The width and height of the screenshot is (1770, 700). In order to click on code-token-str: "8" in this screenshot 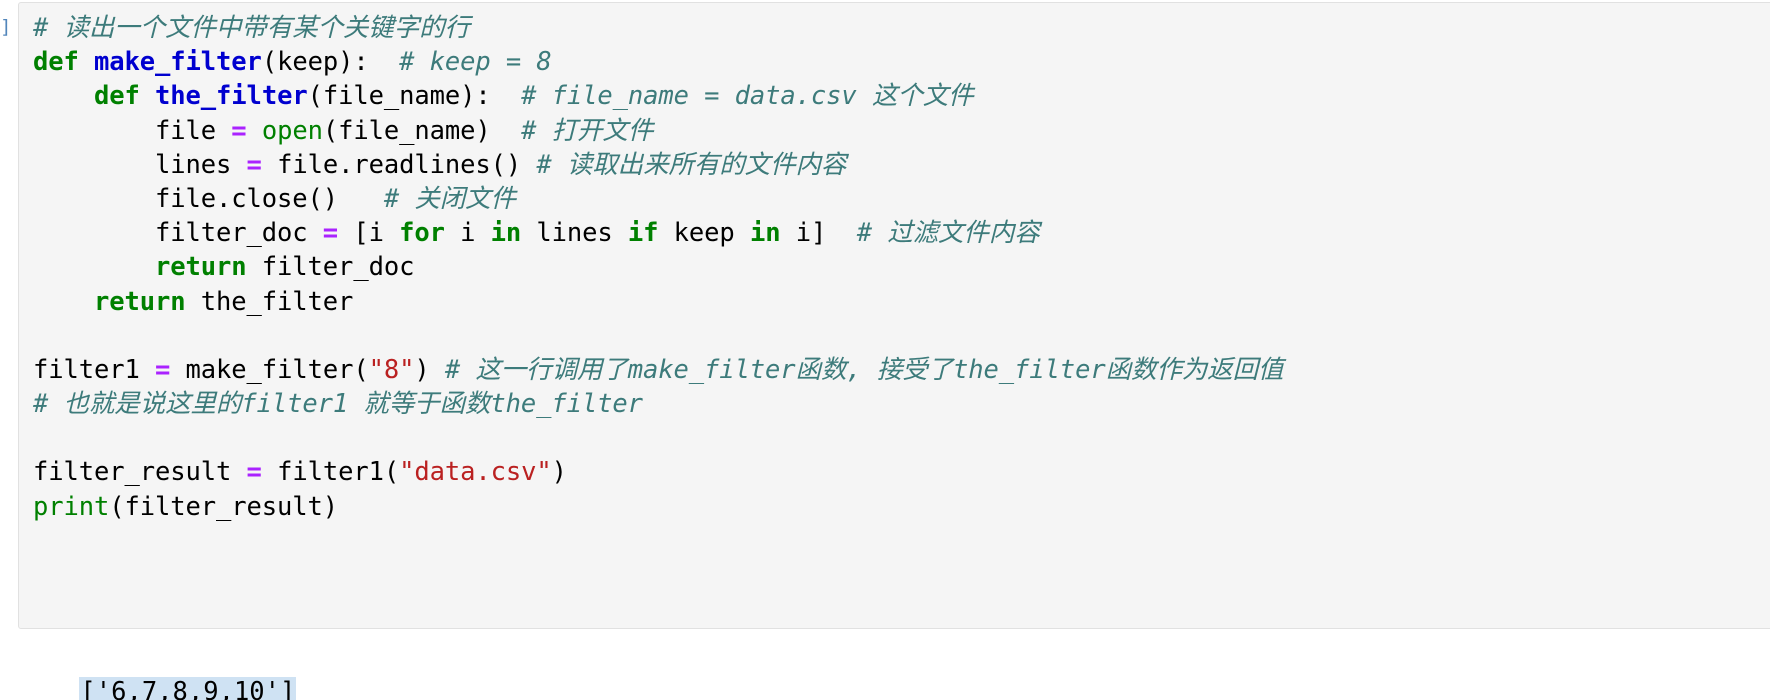, I will do `click(391, 369)`.